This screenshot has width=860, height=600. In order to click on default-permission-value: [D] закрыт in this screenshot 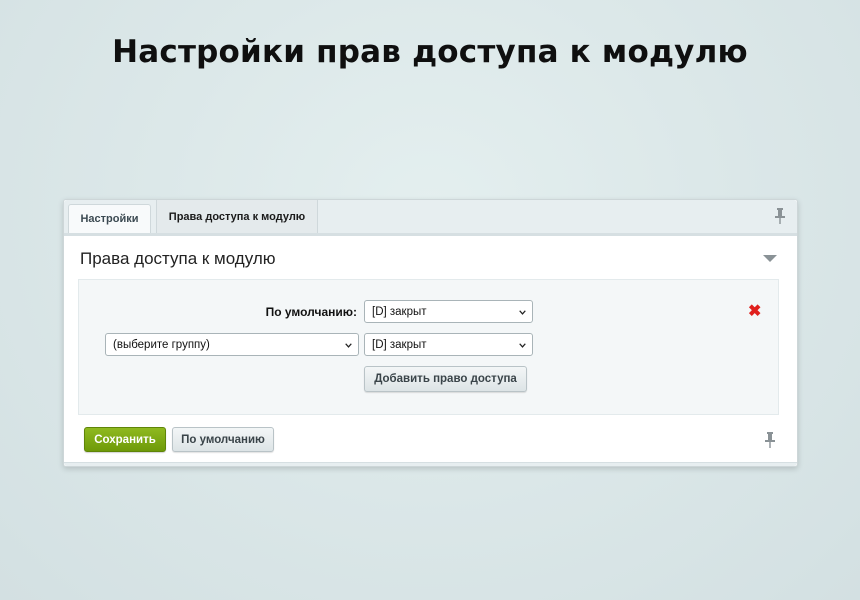, I will do `click(399, 311)`.